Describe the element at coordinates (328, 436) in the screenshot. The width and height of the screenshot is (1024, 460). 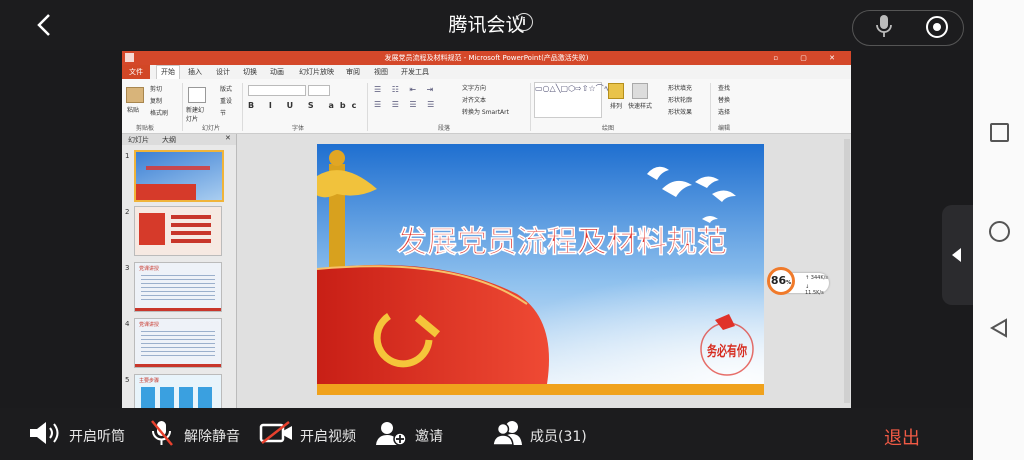
I see `video-button-label: 开启视频` at that location.